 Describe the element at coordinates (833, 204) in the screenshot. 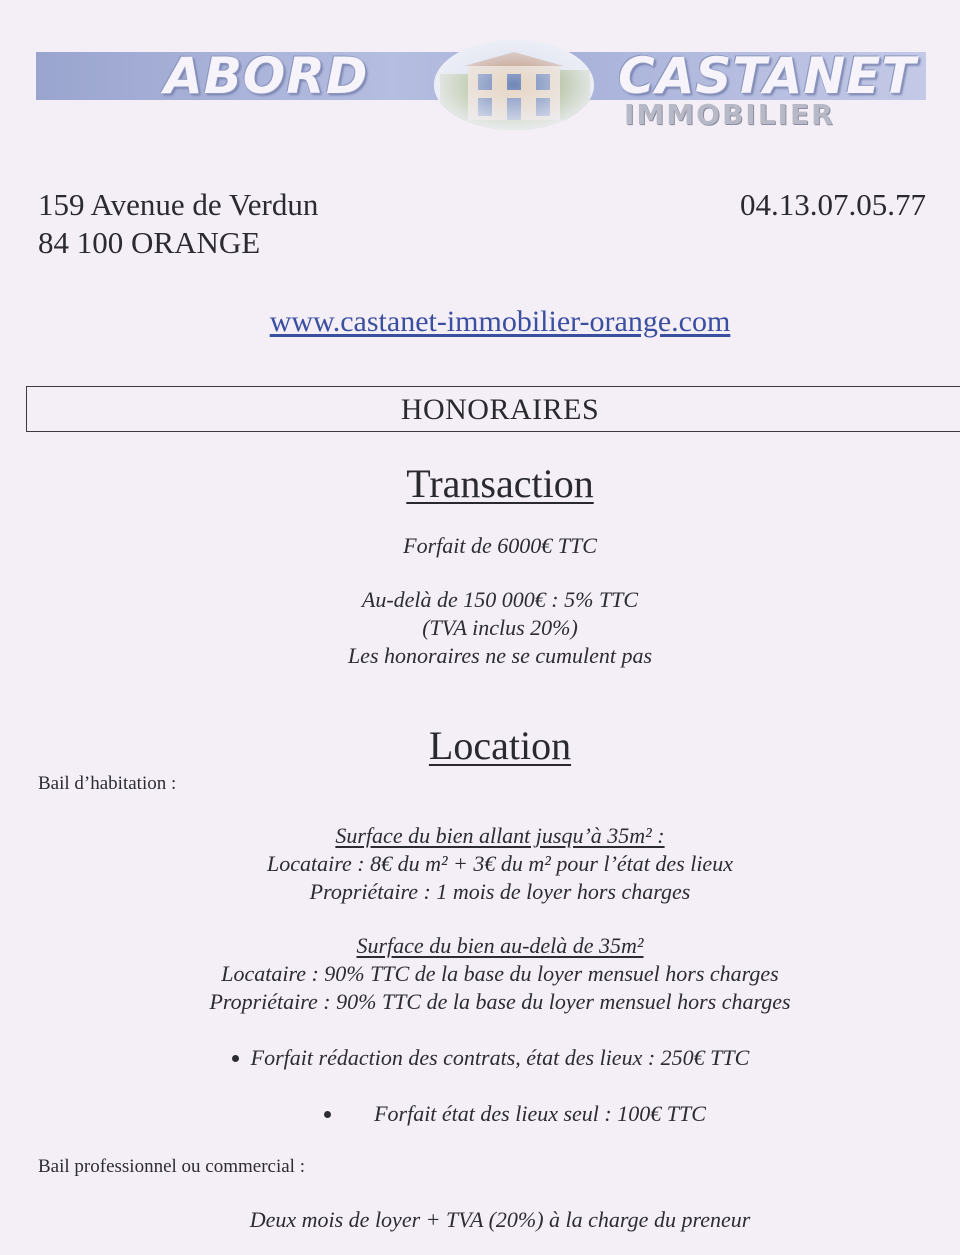

I see `phone-number: 04.13.07.05.77` at that location.